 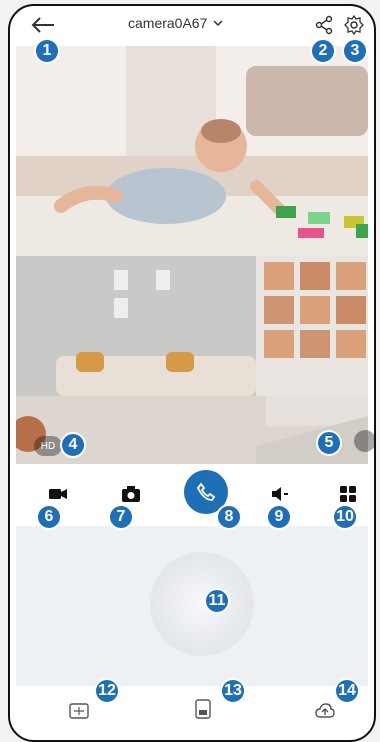 What do you see at coordinates (324, 25) in the screenshot?
I see `share-icon` at bounding box center [324, 25].